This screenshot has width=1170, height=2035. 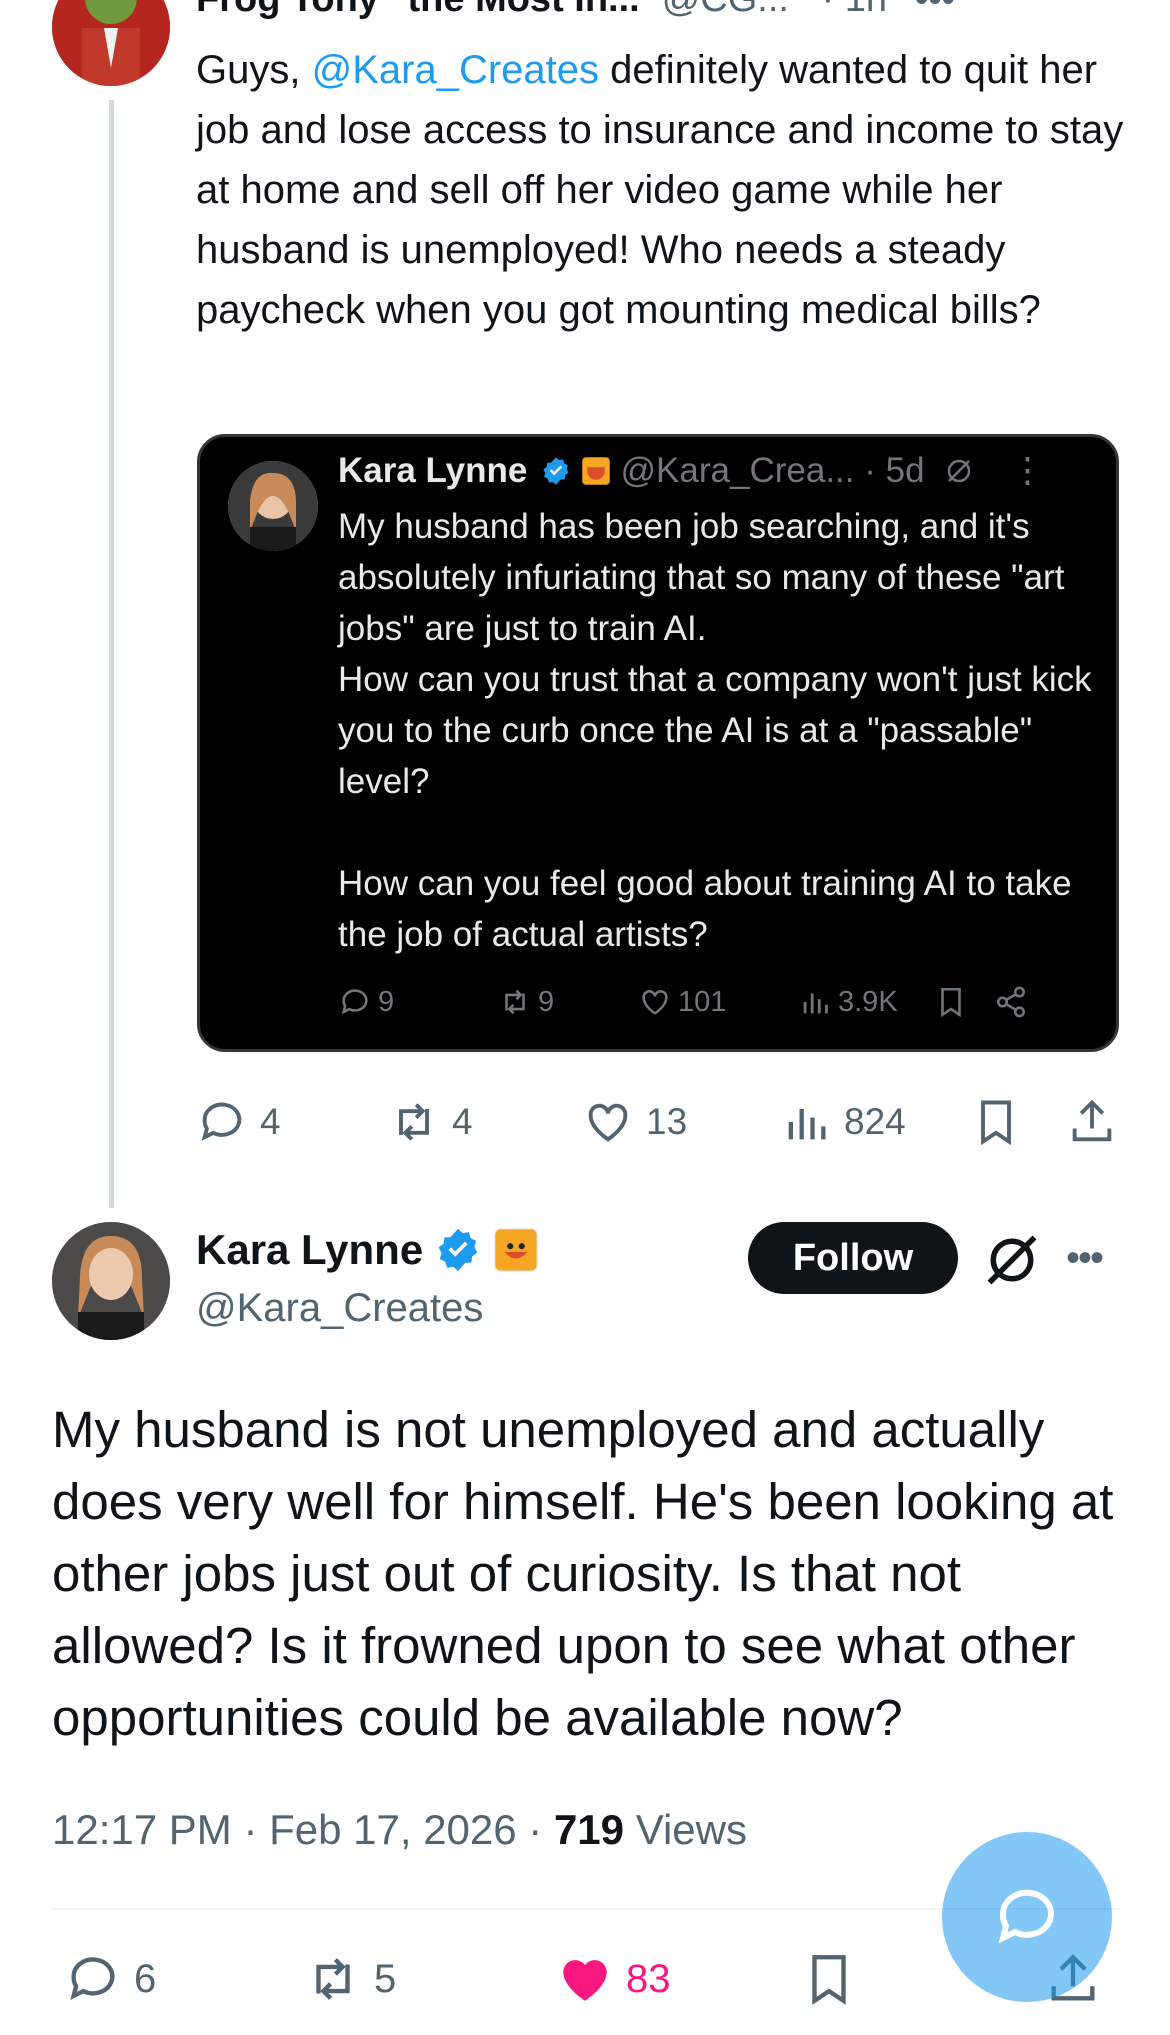 I want to click on main-avatar, so click(x=111, y=1281).